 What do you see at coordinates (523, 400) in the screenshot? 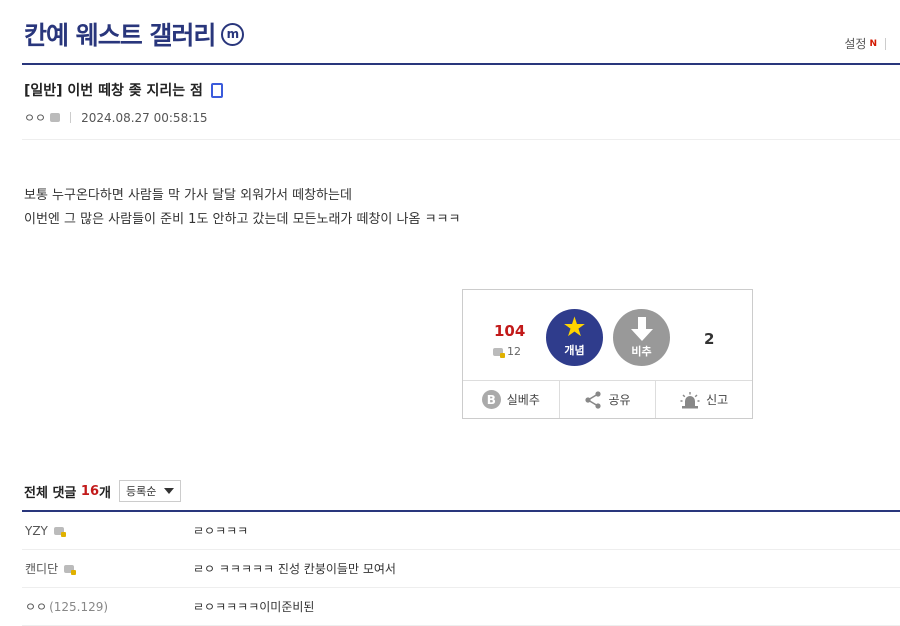
I see `real-downvote-label: 실베추` at bounding box center [523, 400].